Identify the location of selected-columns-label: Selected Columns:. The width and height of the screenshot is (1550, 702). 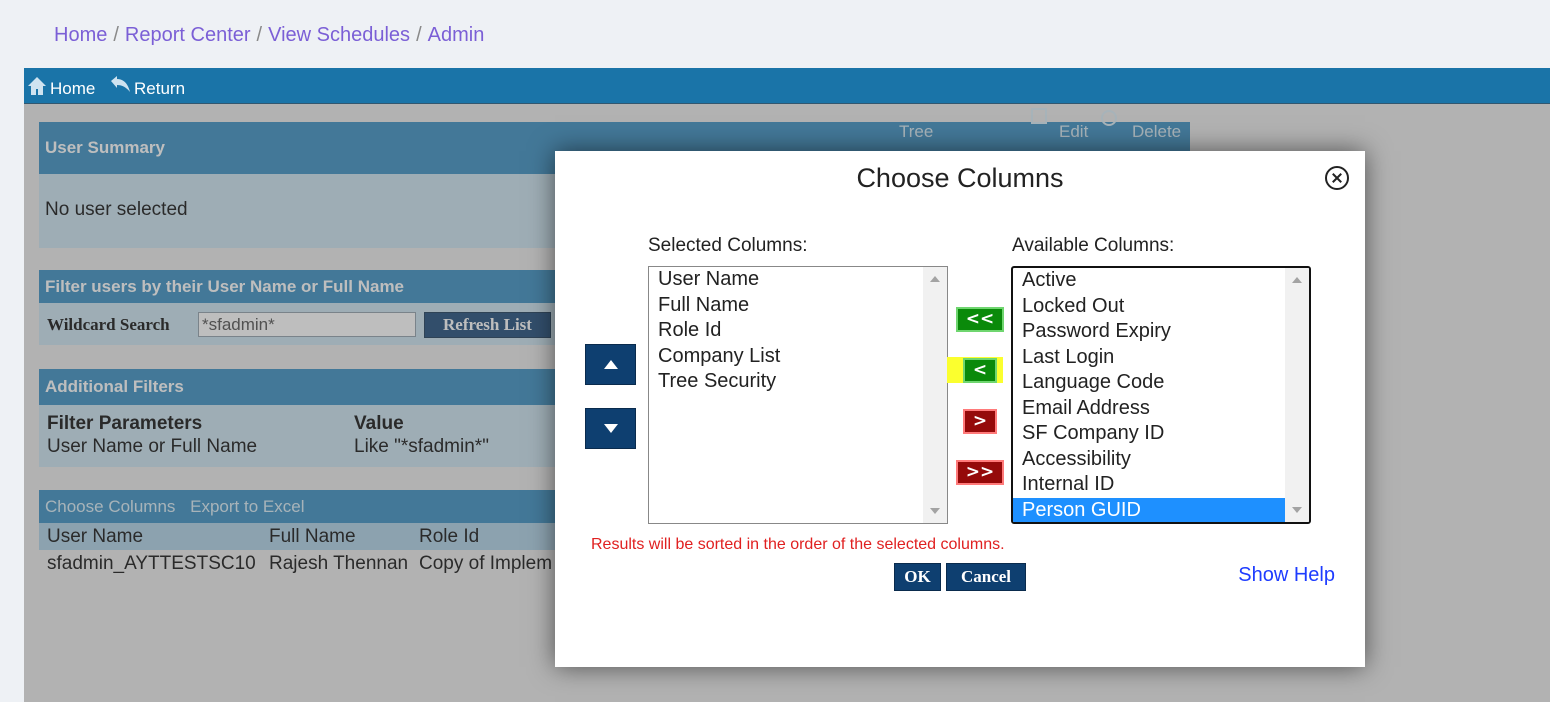
(728, 245).